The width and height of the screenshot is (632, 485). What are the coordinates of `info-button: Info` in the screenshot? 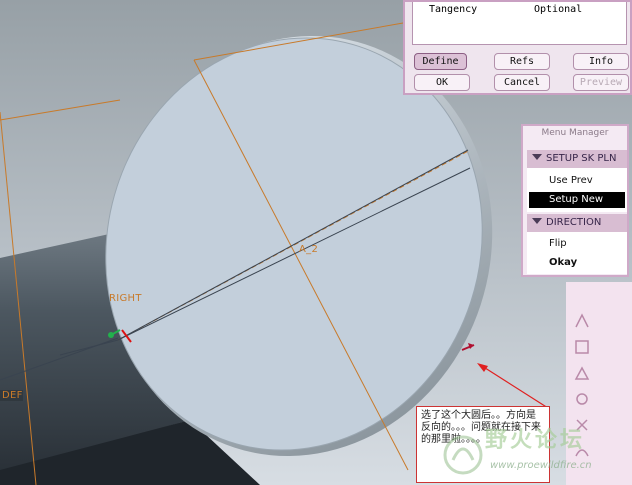 It's located at (601, 61).